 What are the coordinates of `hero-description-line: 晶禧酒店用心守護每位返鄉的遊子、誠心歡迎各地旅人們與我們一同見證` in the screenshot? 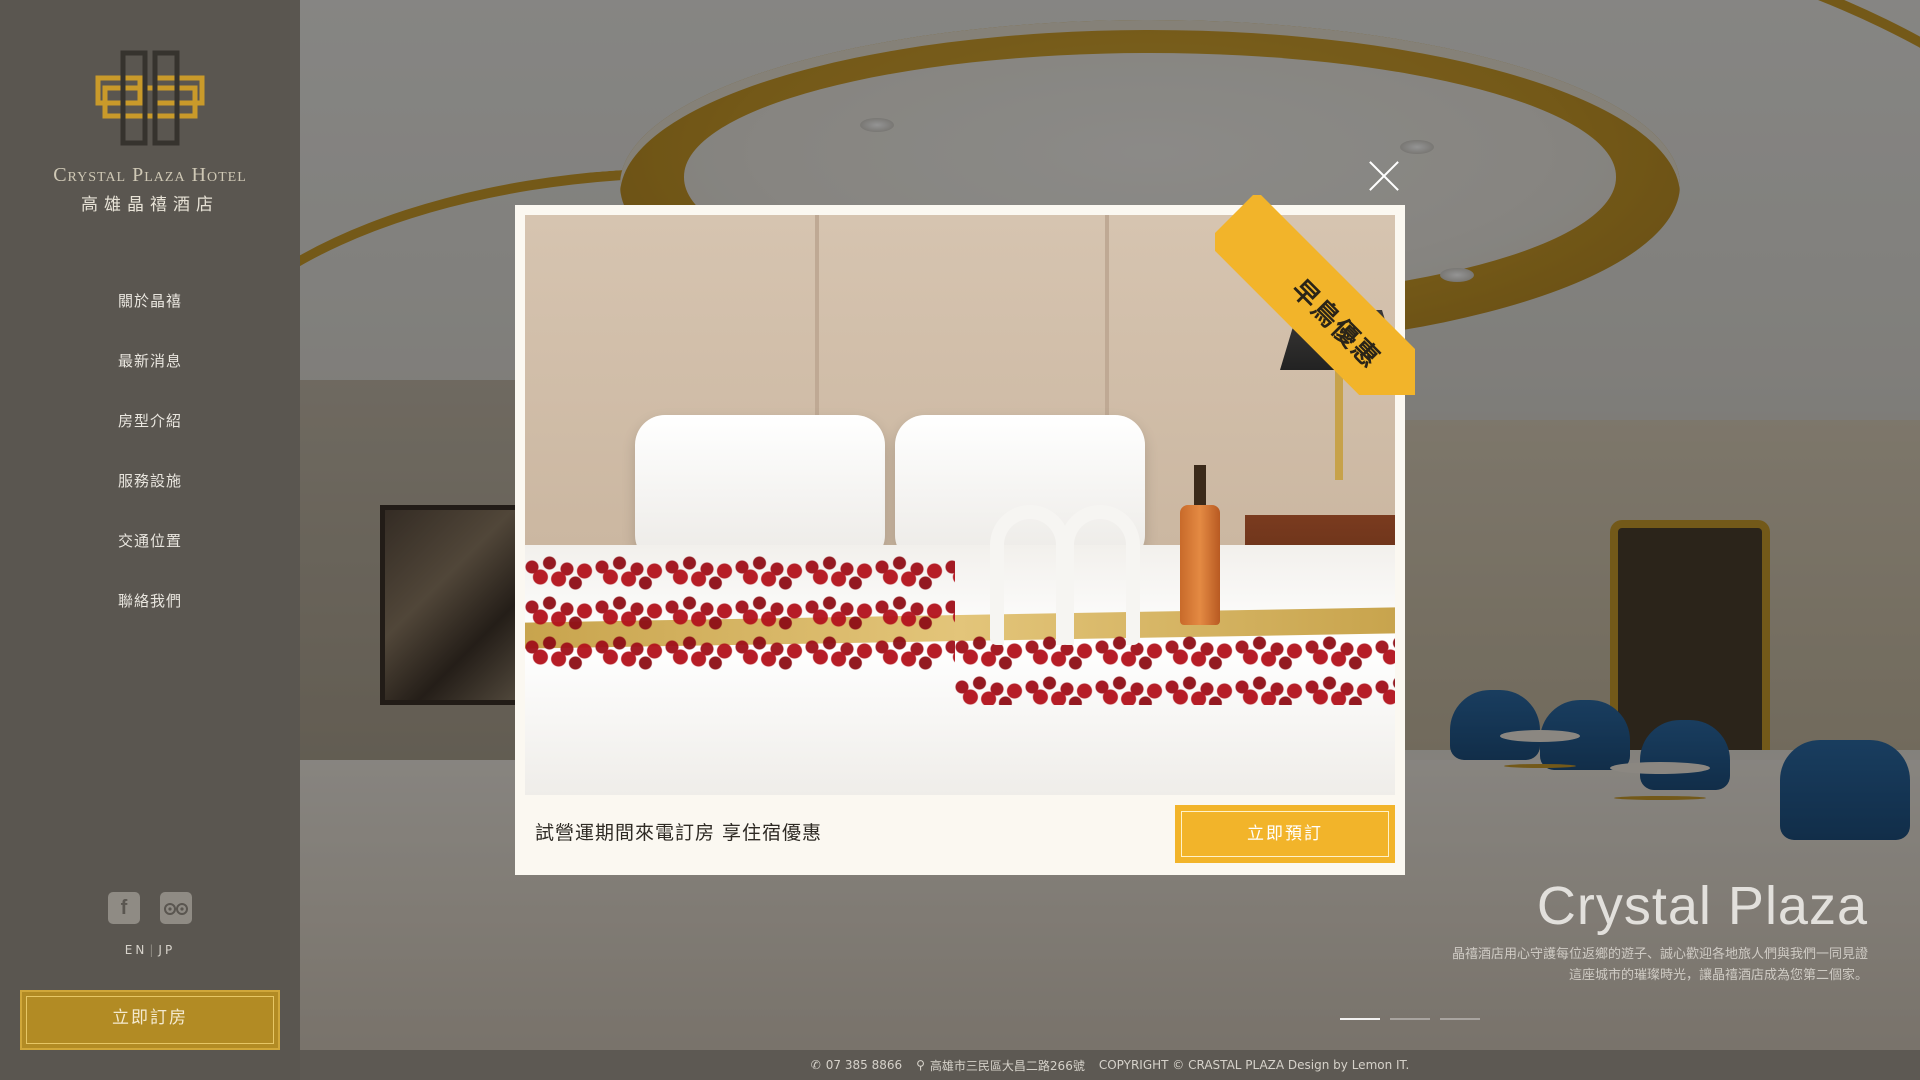 It's located at (1659, 954).